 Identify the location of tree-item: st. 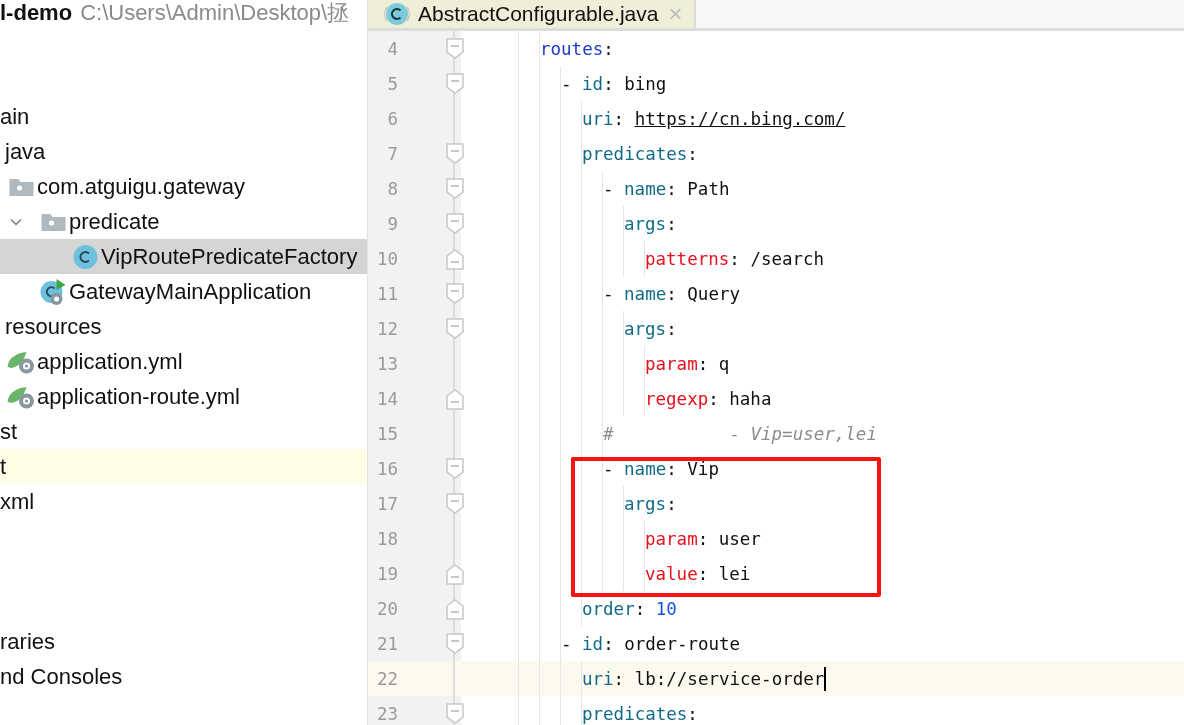
(183, 431).